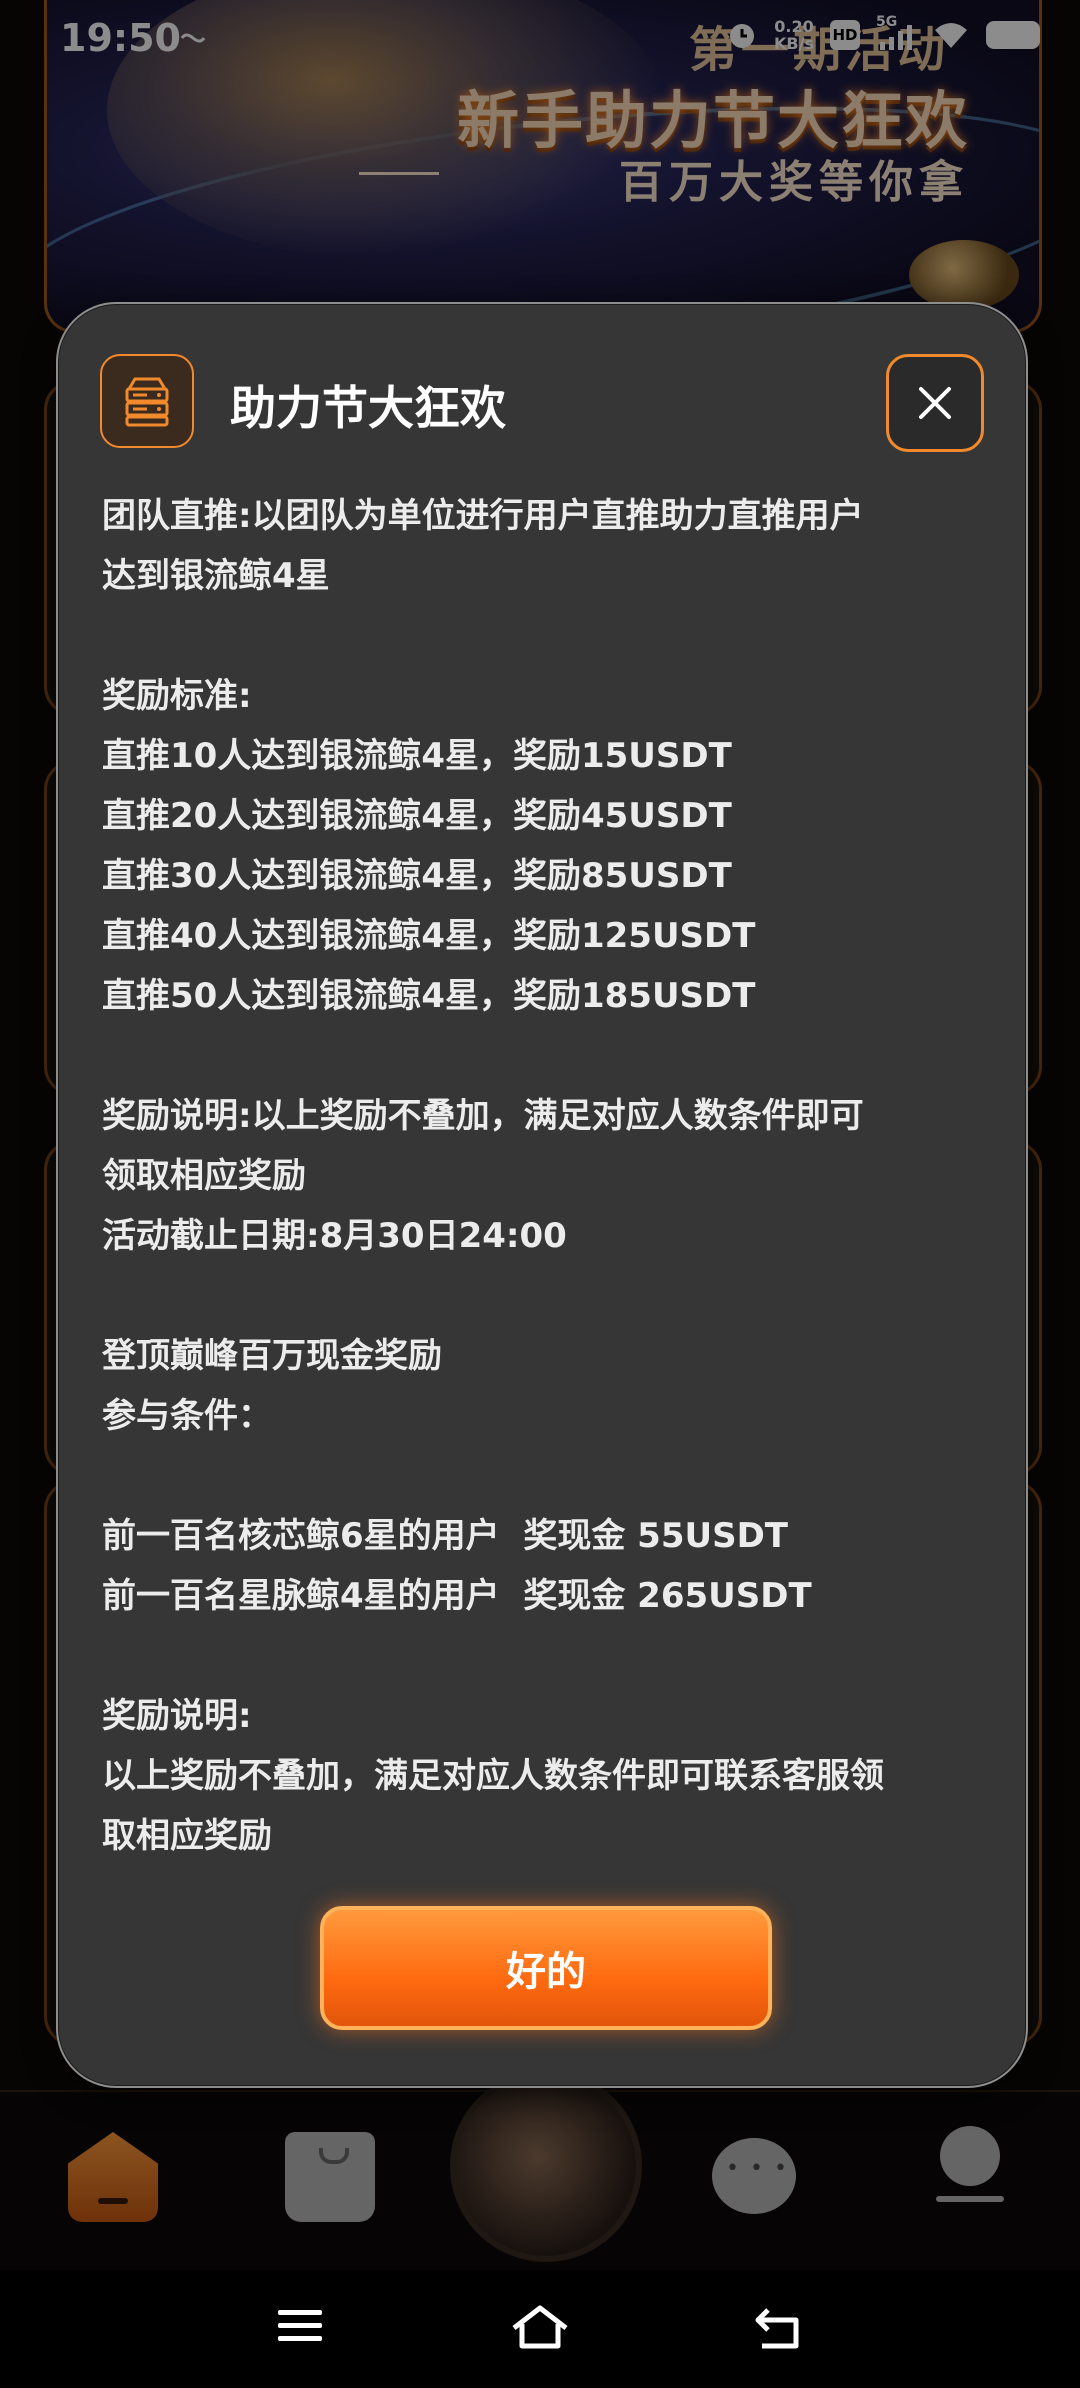  Describe the element at coordinates (457, 1596) in the screenshot. I see `body-line: 前一百名星脉鲸4星的用户 奖现金 265USDT` at that location.